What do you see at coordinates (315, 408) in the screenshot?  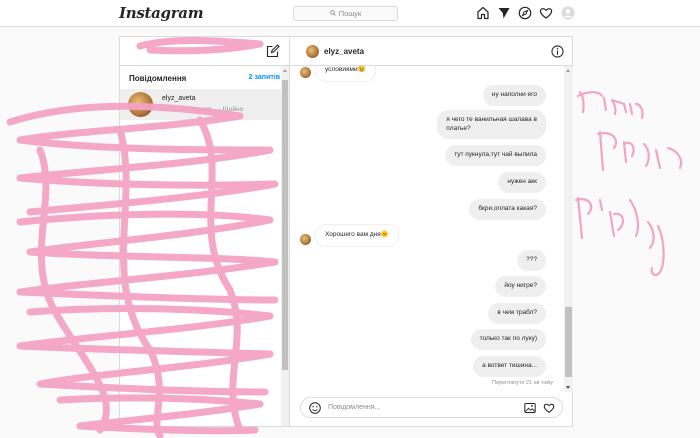 I see `emoji-icon` at bounding box center [315, 408].